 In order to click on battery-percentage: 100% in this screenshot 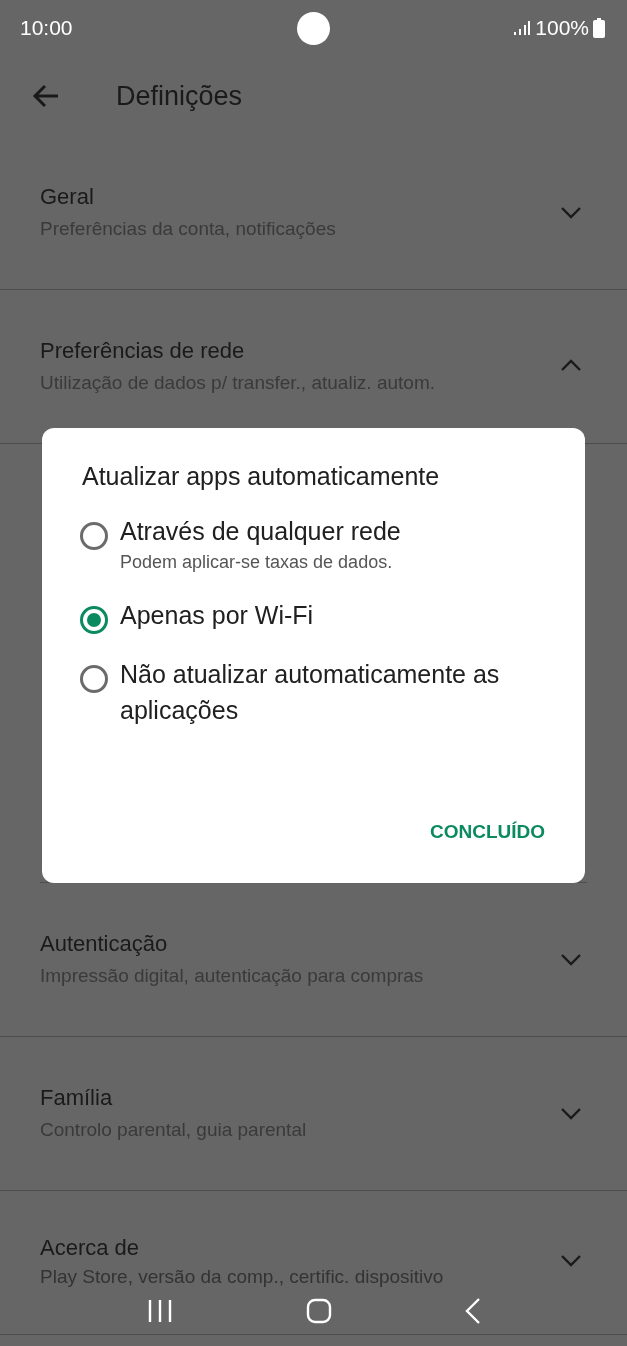, I will do `click(562, 28)`.